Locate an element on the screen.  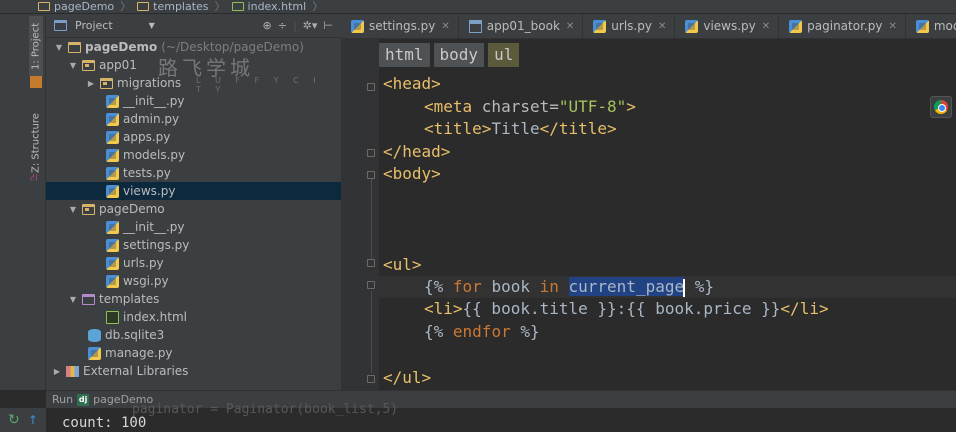
tree-item-external-libraries: ▶ External Libraries is located at coordinates (193, 371).